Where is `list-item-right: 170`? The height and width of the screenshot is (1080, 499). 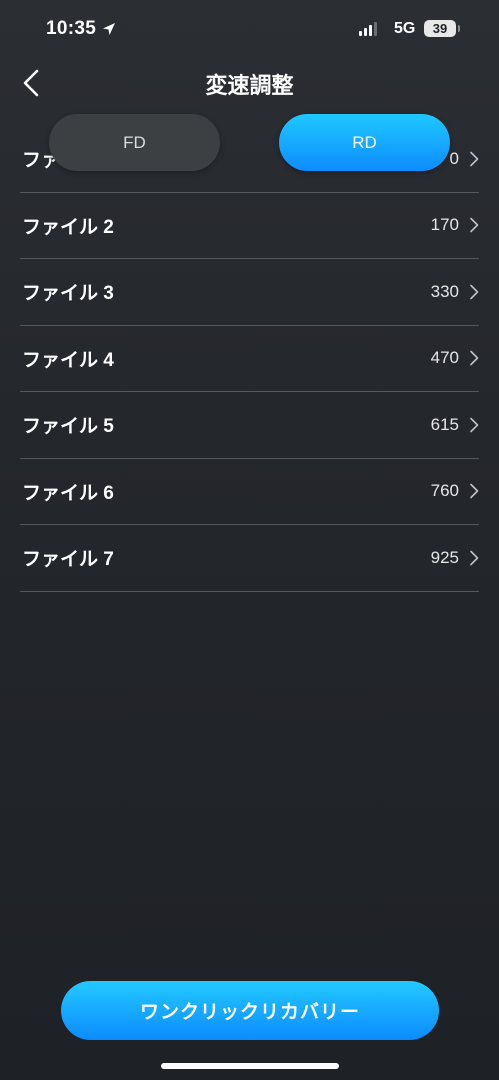 list-item-right: 170 is located at coordinates (455, 225).